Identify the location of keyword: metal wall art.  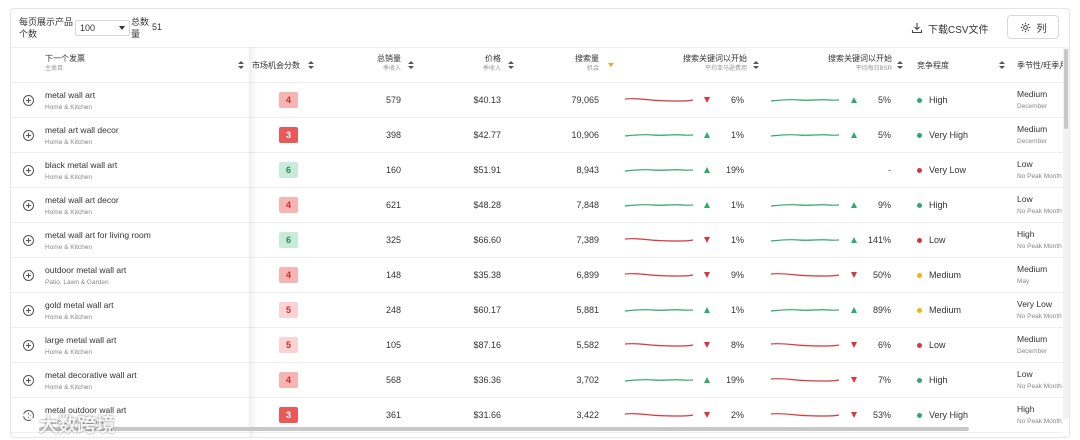
(70, 95).